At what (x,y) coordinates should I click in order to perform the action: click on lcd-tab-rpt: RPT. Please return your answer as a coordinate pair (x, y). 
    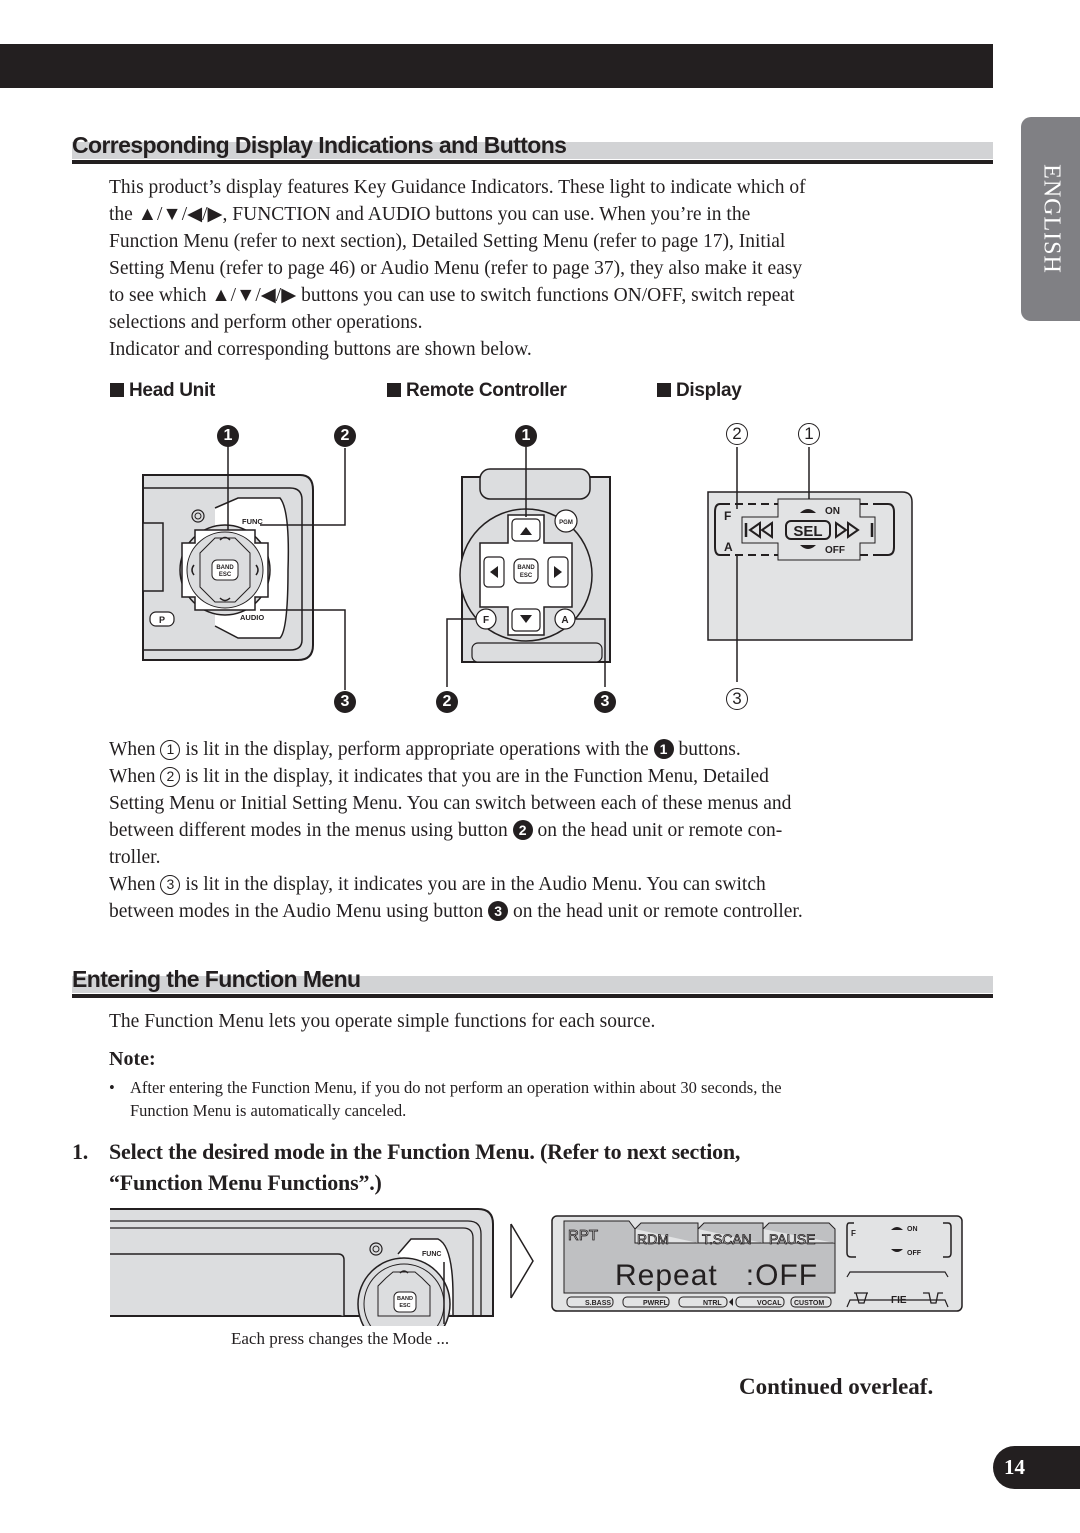
    Looking at the image, I should click on (583, 1235).